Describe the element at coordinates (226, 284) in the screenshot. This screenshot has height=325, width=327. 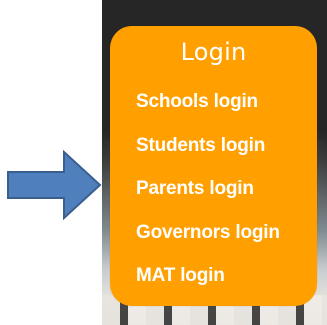
I see `login-item-mat: MAT login` at that location.